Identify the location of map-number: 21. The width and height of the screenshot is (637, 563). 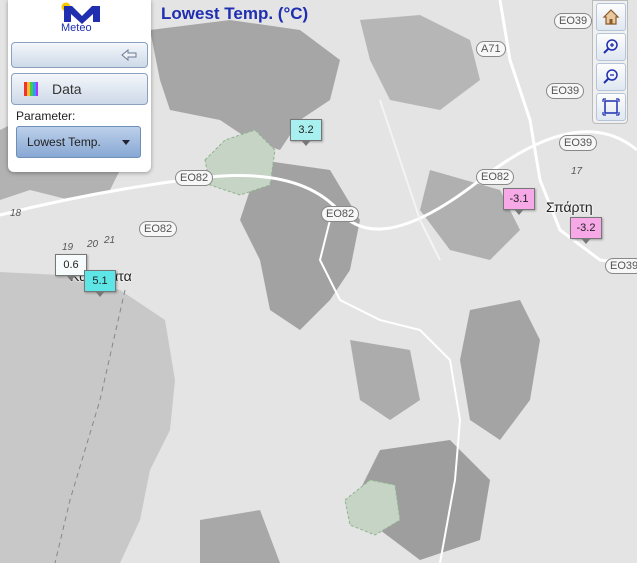
(110, 240).